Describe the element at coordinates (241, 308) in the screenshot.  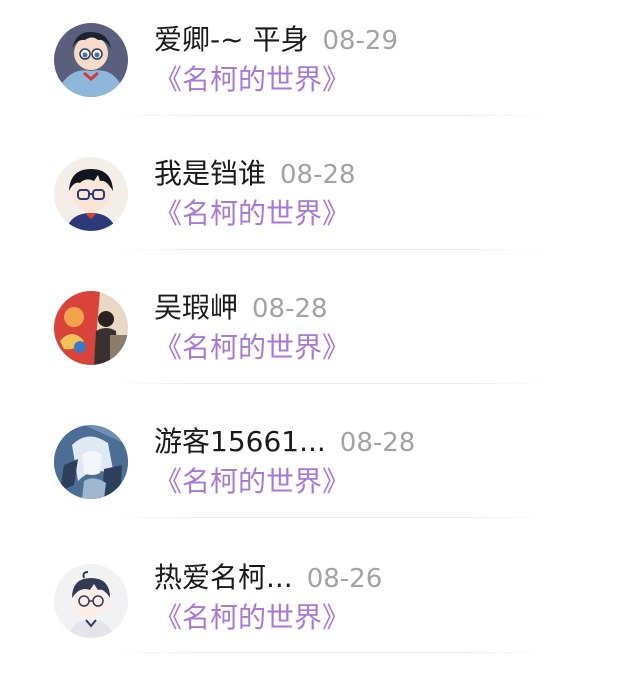
I see `comment-header: 吴瑕岬 08-28` at that location.